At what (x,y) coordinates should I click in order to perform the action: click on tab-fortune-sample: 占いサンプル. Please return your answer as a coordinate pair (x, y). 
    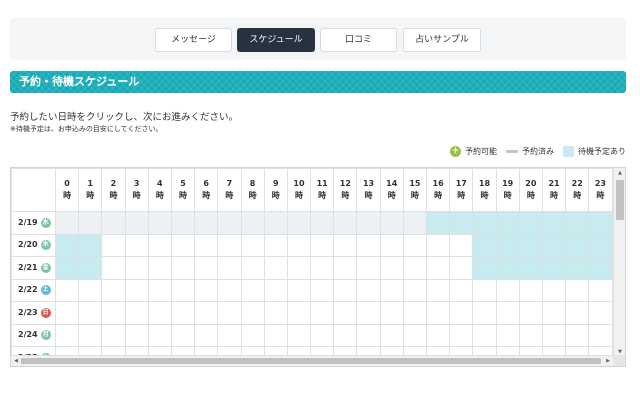
    Looking at the image, I should click on (442, 40).